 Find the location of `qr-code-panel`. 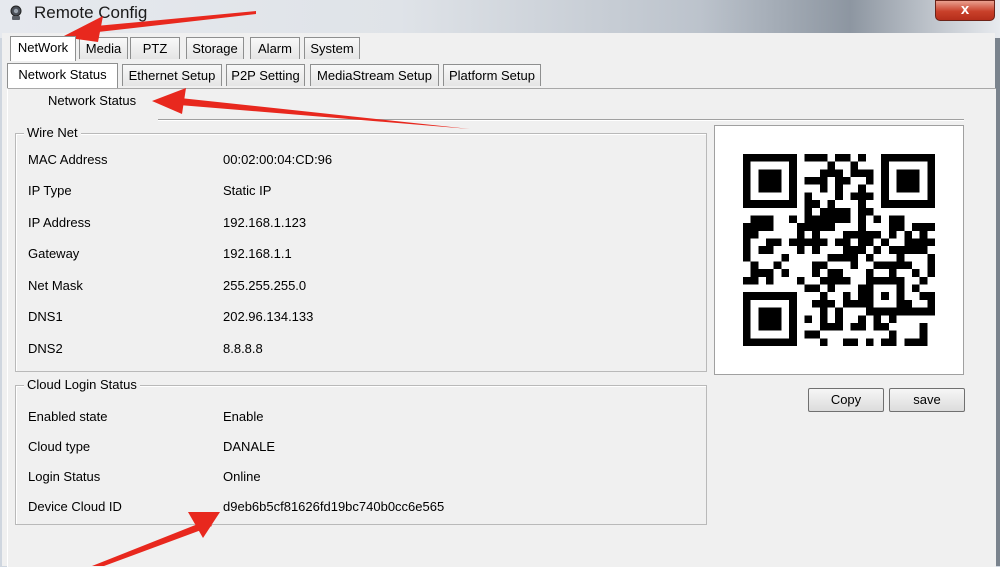

qr-code-panel is located at coordinates (839, 250).